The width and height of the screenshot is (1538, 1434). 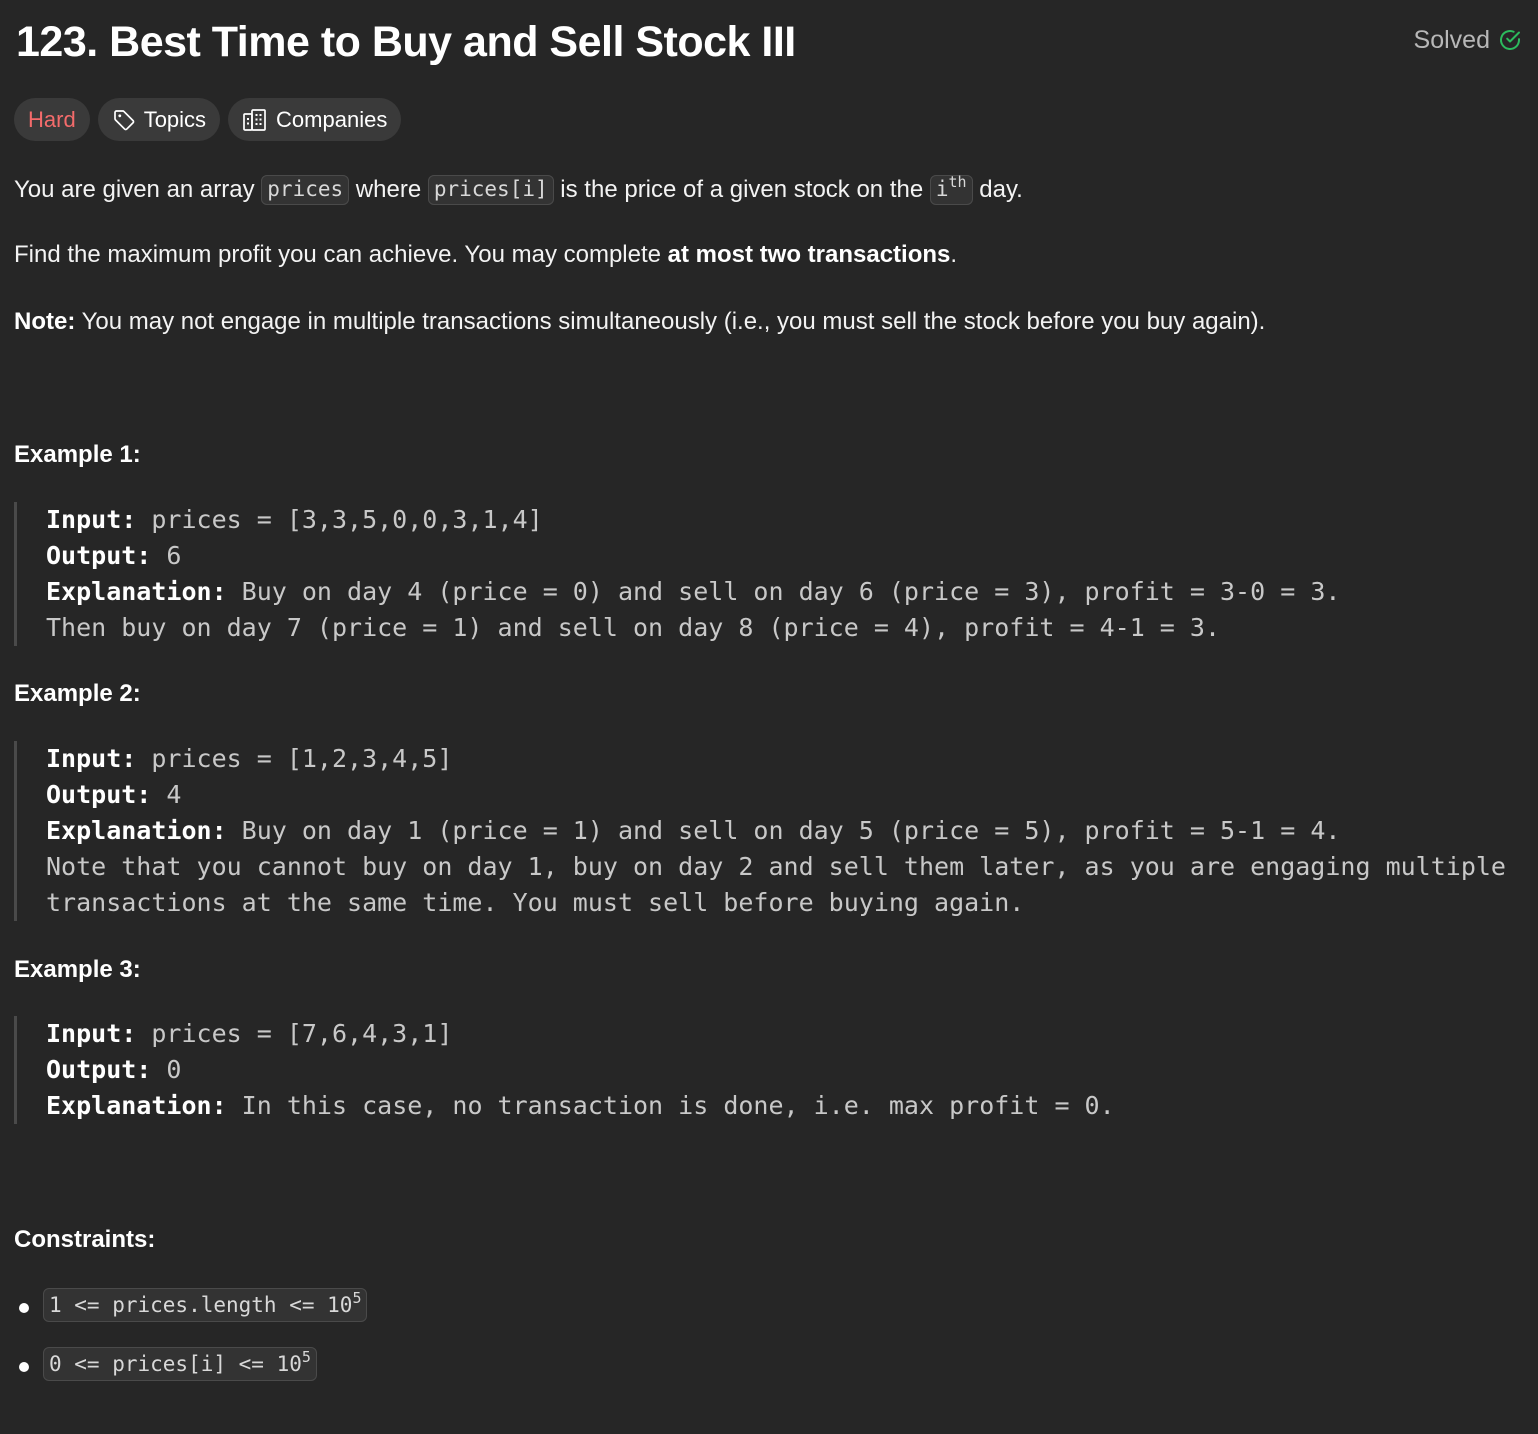 What do you see at coordinates (45, 321) in the screenshot?
I see `note-label: Note:` at bounding box center [45, 321].